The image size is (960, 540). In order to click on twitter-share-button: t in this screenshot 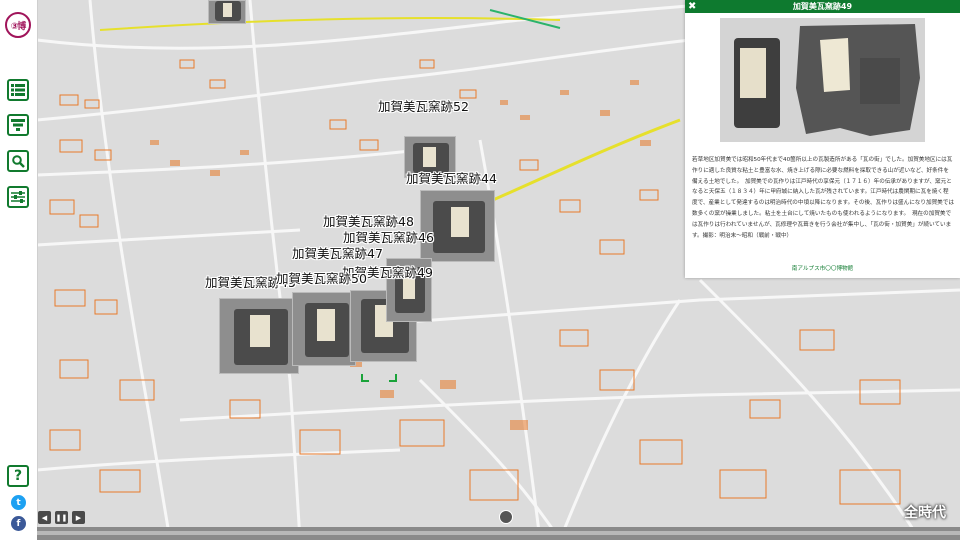, I will do `click(18, 502)`.